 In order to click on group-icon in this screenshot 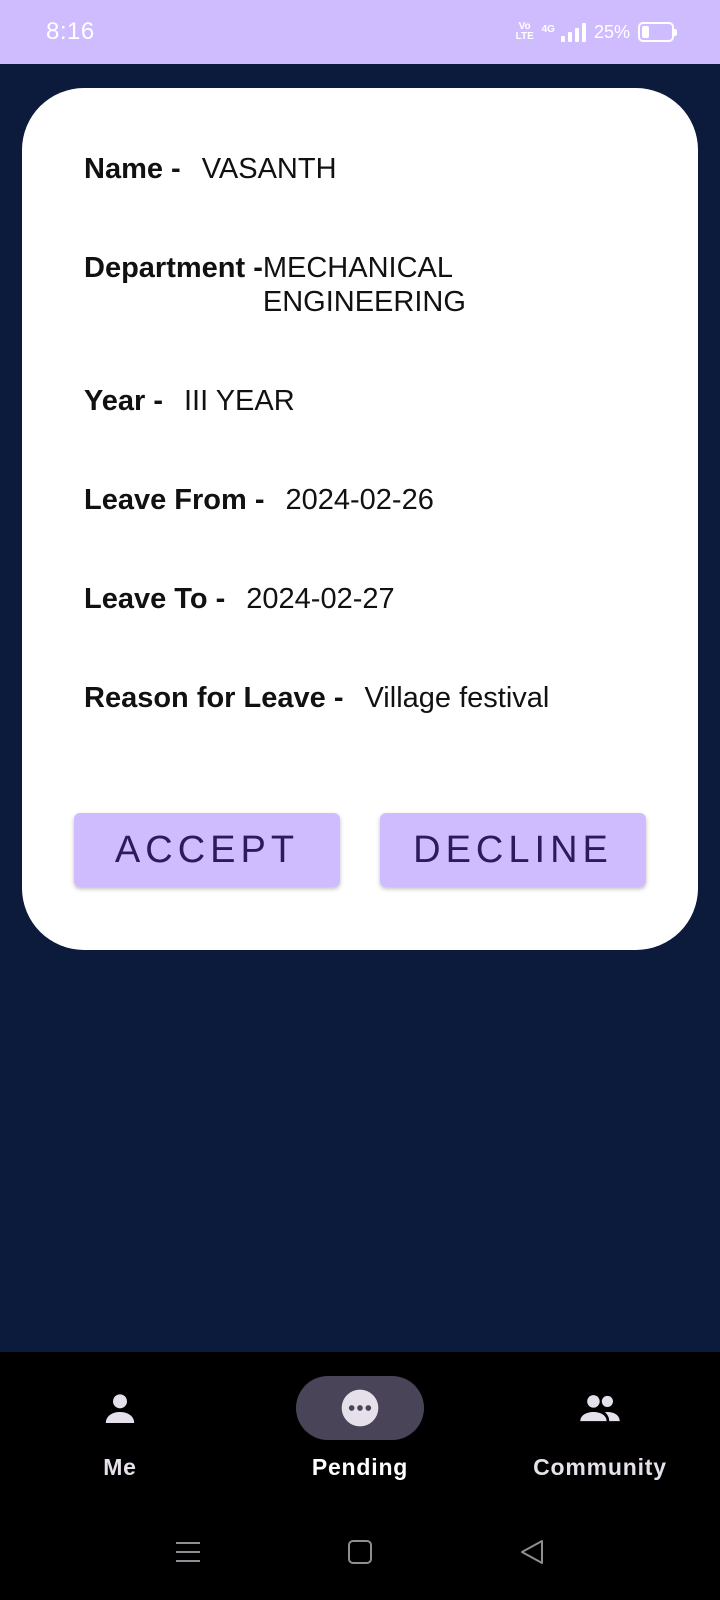, I will do `click(600, 1408)`.